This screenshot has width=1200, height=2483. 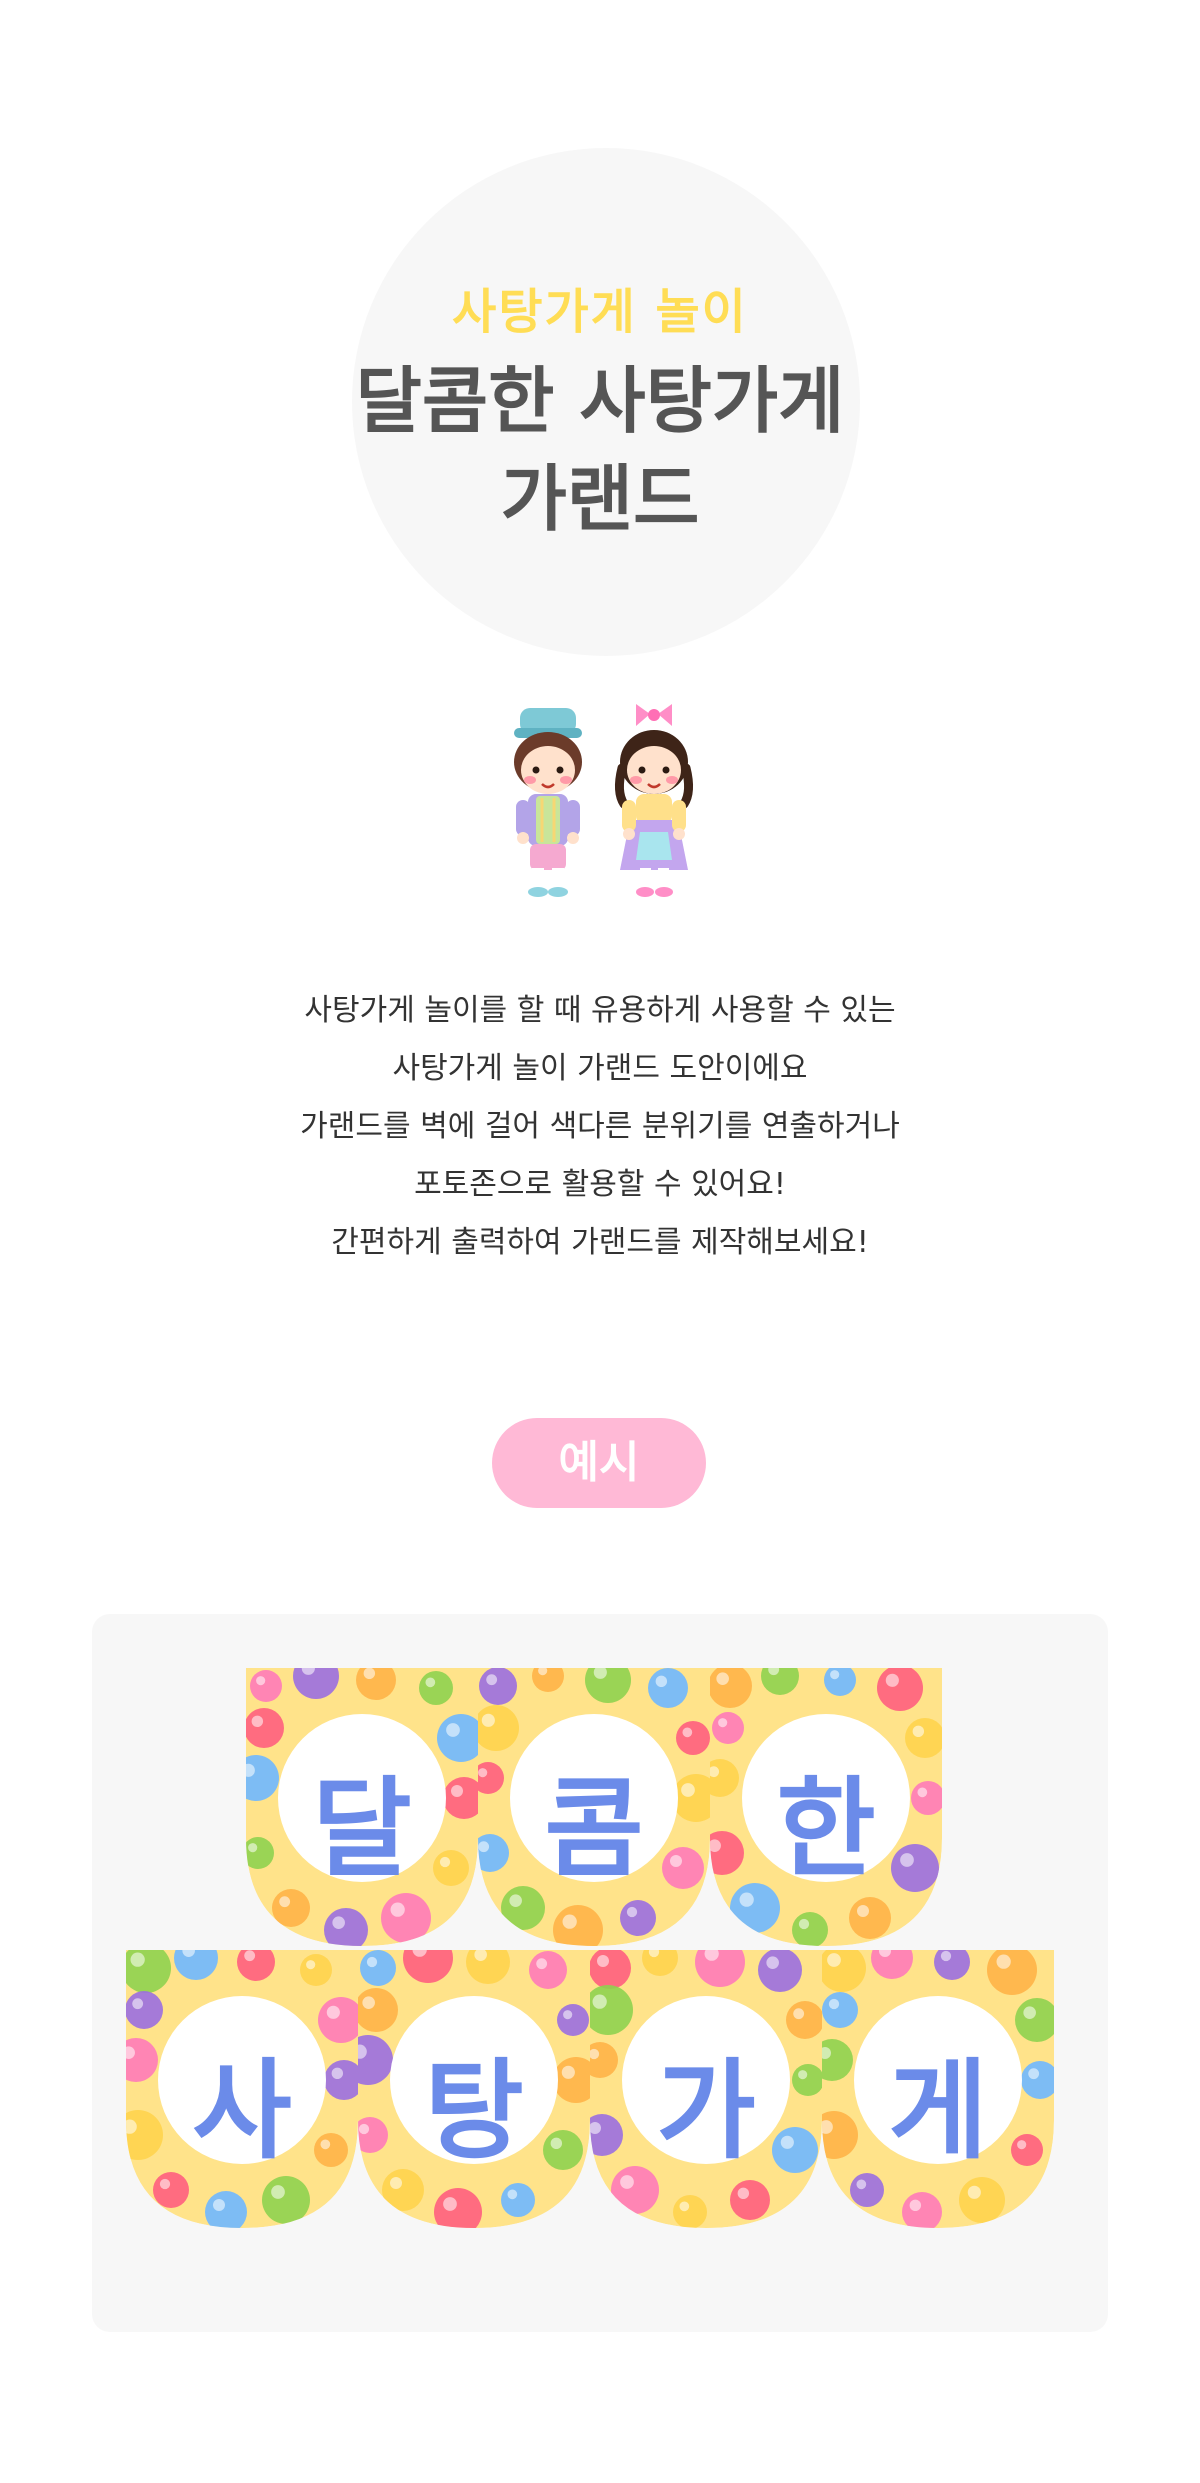 What do you see at coordinates (600, 401) in the screenshot?
I see `page-title-line-1: 달콤한 사탕가게` at bounding box center [600, 401].